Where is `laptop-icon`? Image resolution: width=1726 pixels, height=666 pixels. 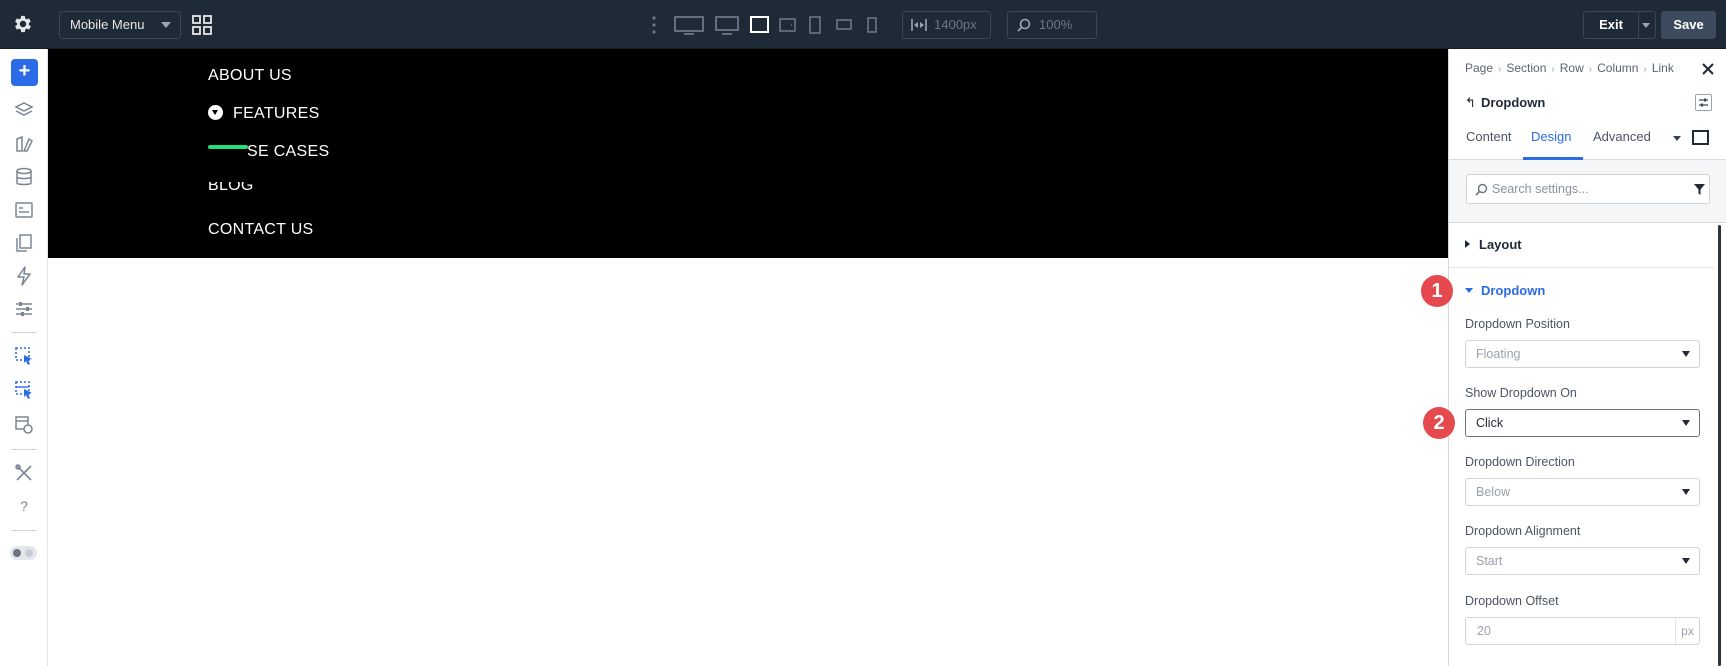
laptop-icon is located at coordinates (759, 24).